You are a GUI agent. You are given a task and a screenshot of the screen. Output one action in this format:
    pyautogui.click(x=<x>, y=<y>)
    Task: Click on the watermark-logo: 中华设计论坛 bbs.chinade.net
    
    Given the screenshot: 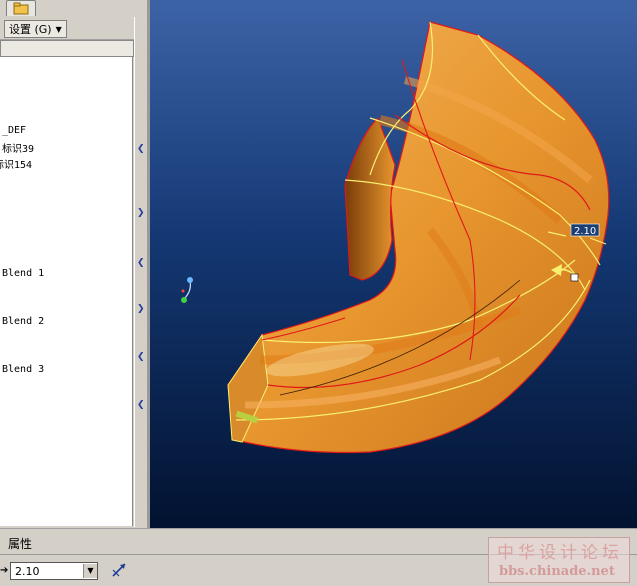 What is the action you would take?
    pyautogui.click(x=559, y=560)
    